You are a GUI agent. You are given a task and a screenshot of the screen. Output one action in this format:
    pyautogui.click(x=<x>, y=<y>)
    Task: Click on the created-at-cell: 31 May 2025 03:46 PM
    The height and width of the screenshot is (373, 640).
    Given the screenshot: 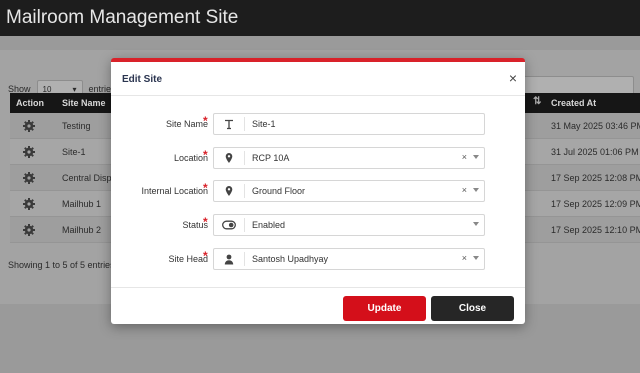 What is the action you would take?
    pyautogui.click(x=595, y=126)
    